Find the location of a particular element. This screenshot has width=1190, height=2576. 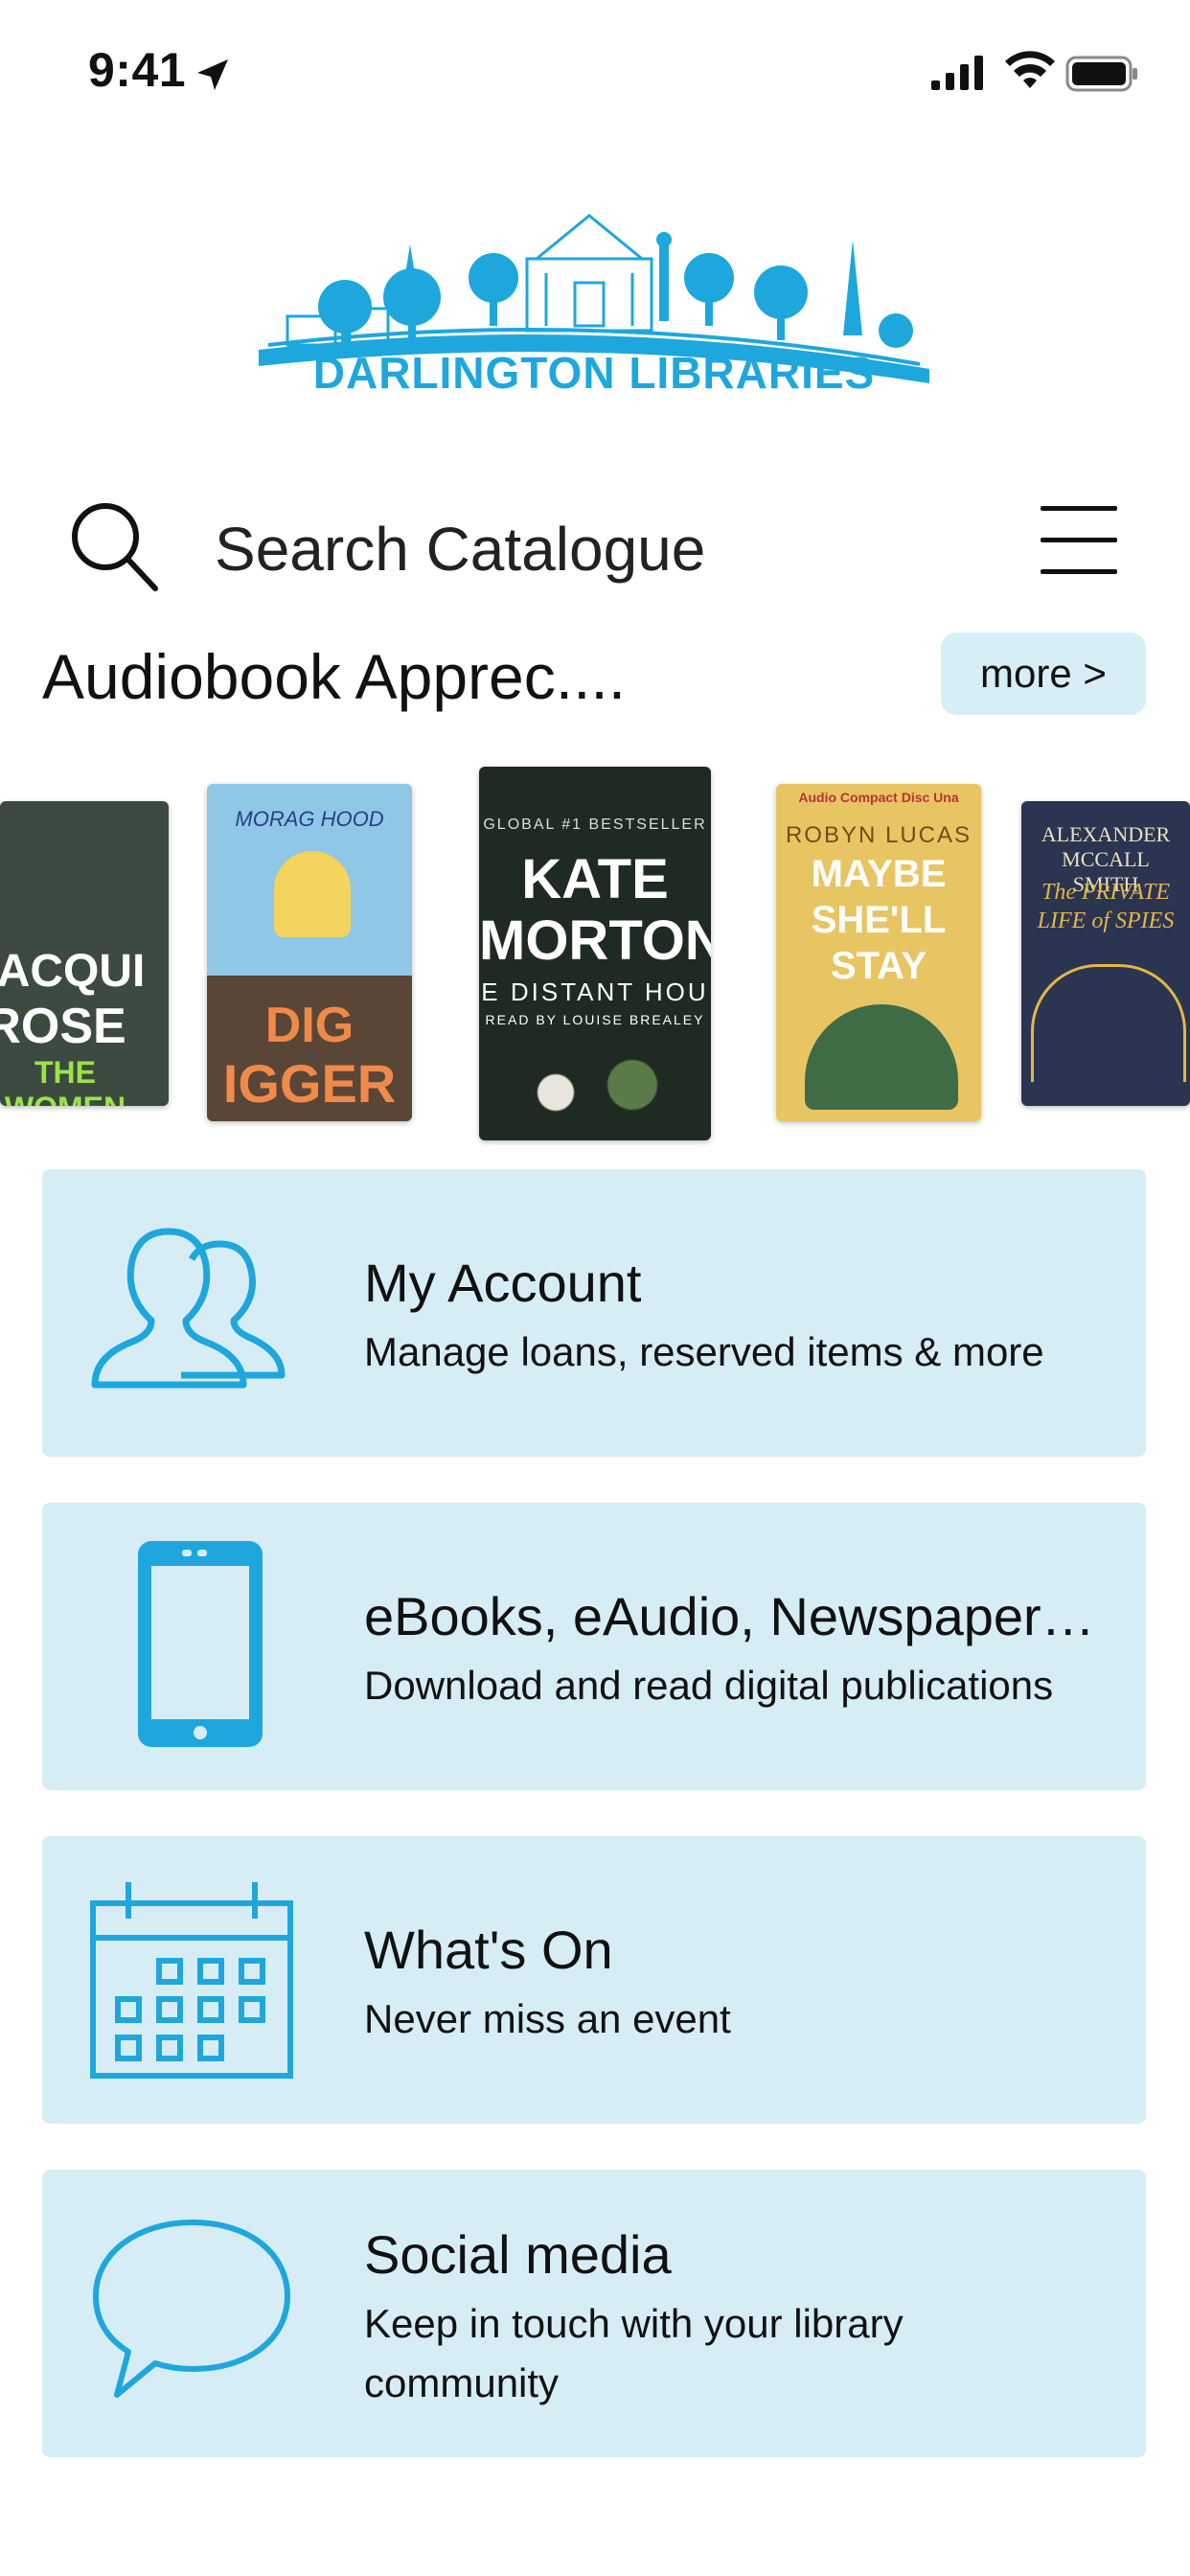

cover-title-line: The PRIVATE is located at coordinates (1105, 892).